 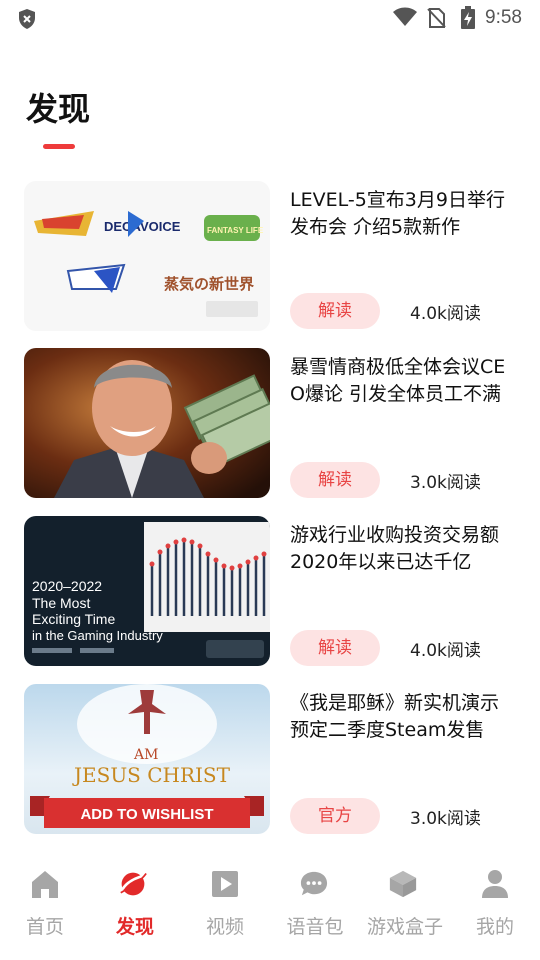 What do you see at coordinates (225, 908) in the screenshot?
I see `nav-video: 视频` at bounding box center [225, 908].